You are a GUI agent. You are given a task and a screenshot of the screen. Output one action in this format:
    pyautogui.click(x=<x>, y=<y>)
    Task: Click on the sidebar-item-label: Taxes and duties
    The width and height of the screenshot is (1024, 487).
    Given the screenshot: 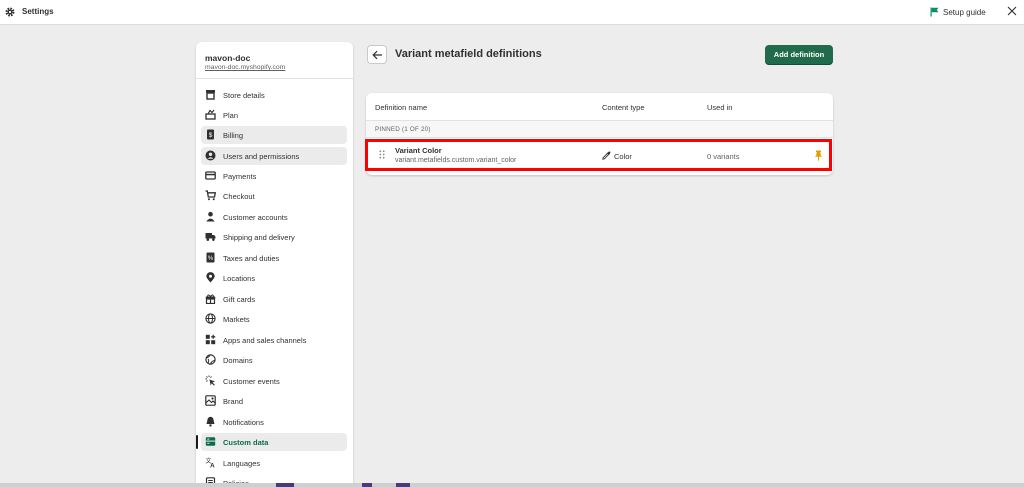 What is the action you would take?
    pyautogui.click(x=251, y=258)
    